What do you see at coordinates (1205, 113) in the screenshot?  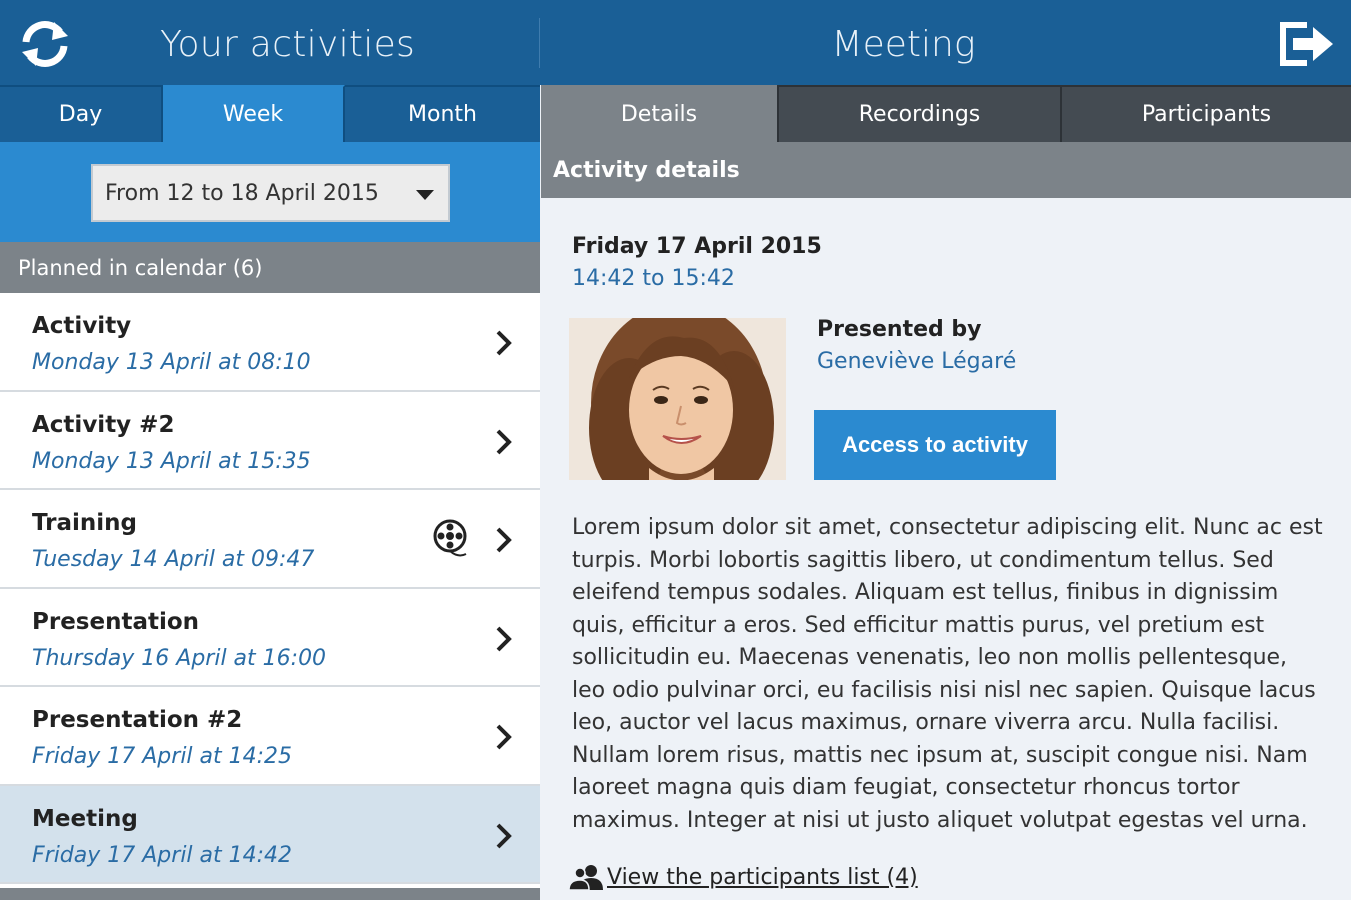 I see `tab-participants: Participants` at bounding box center [1205, 113].